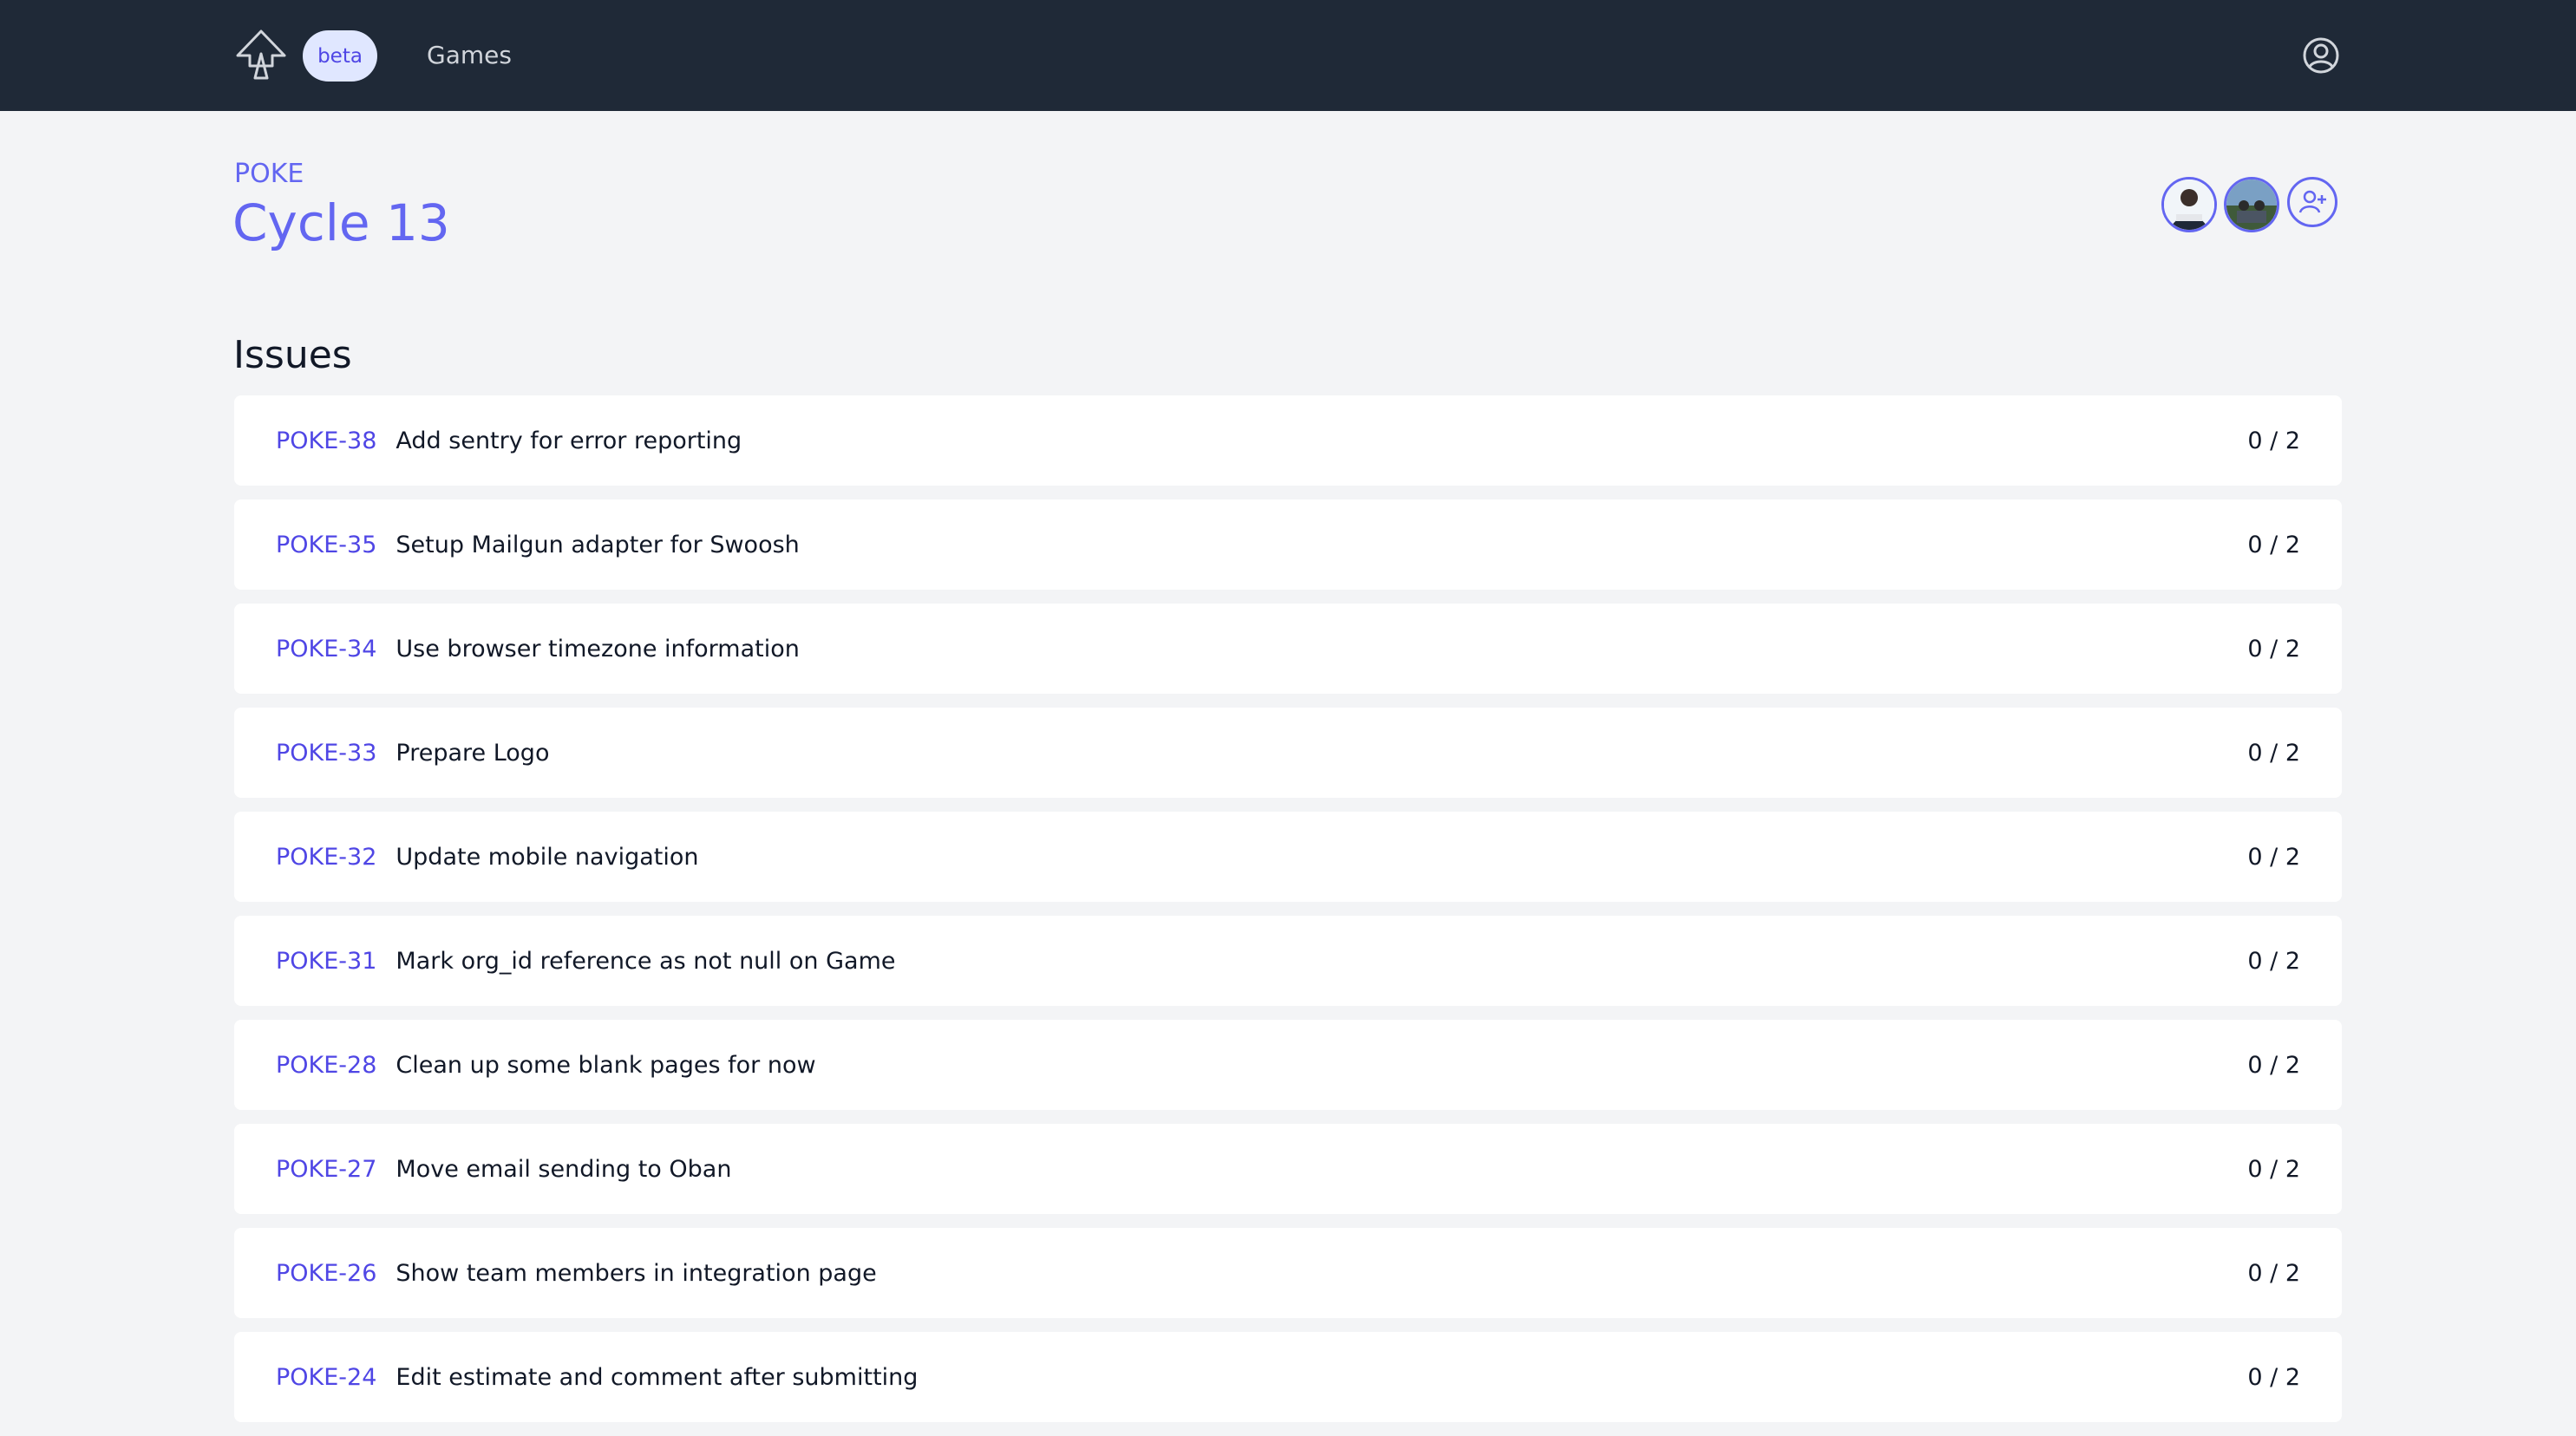  What do you see at coordinates (340, 56) in the screenshot?
I see `beta-badge: beta` at bounding box center [340, 56].